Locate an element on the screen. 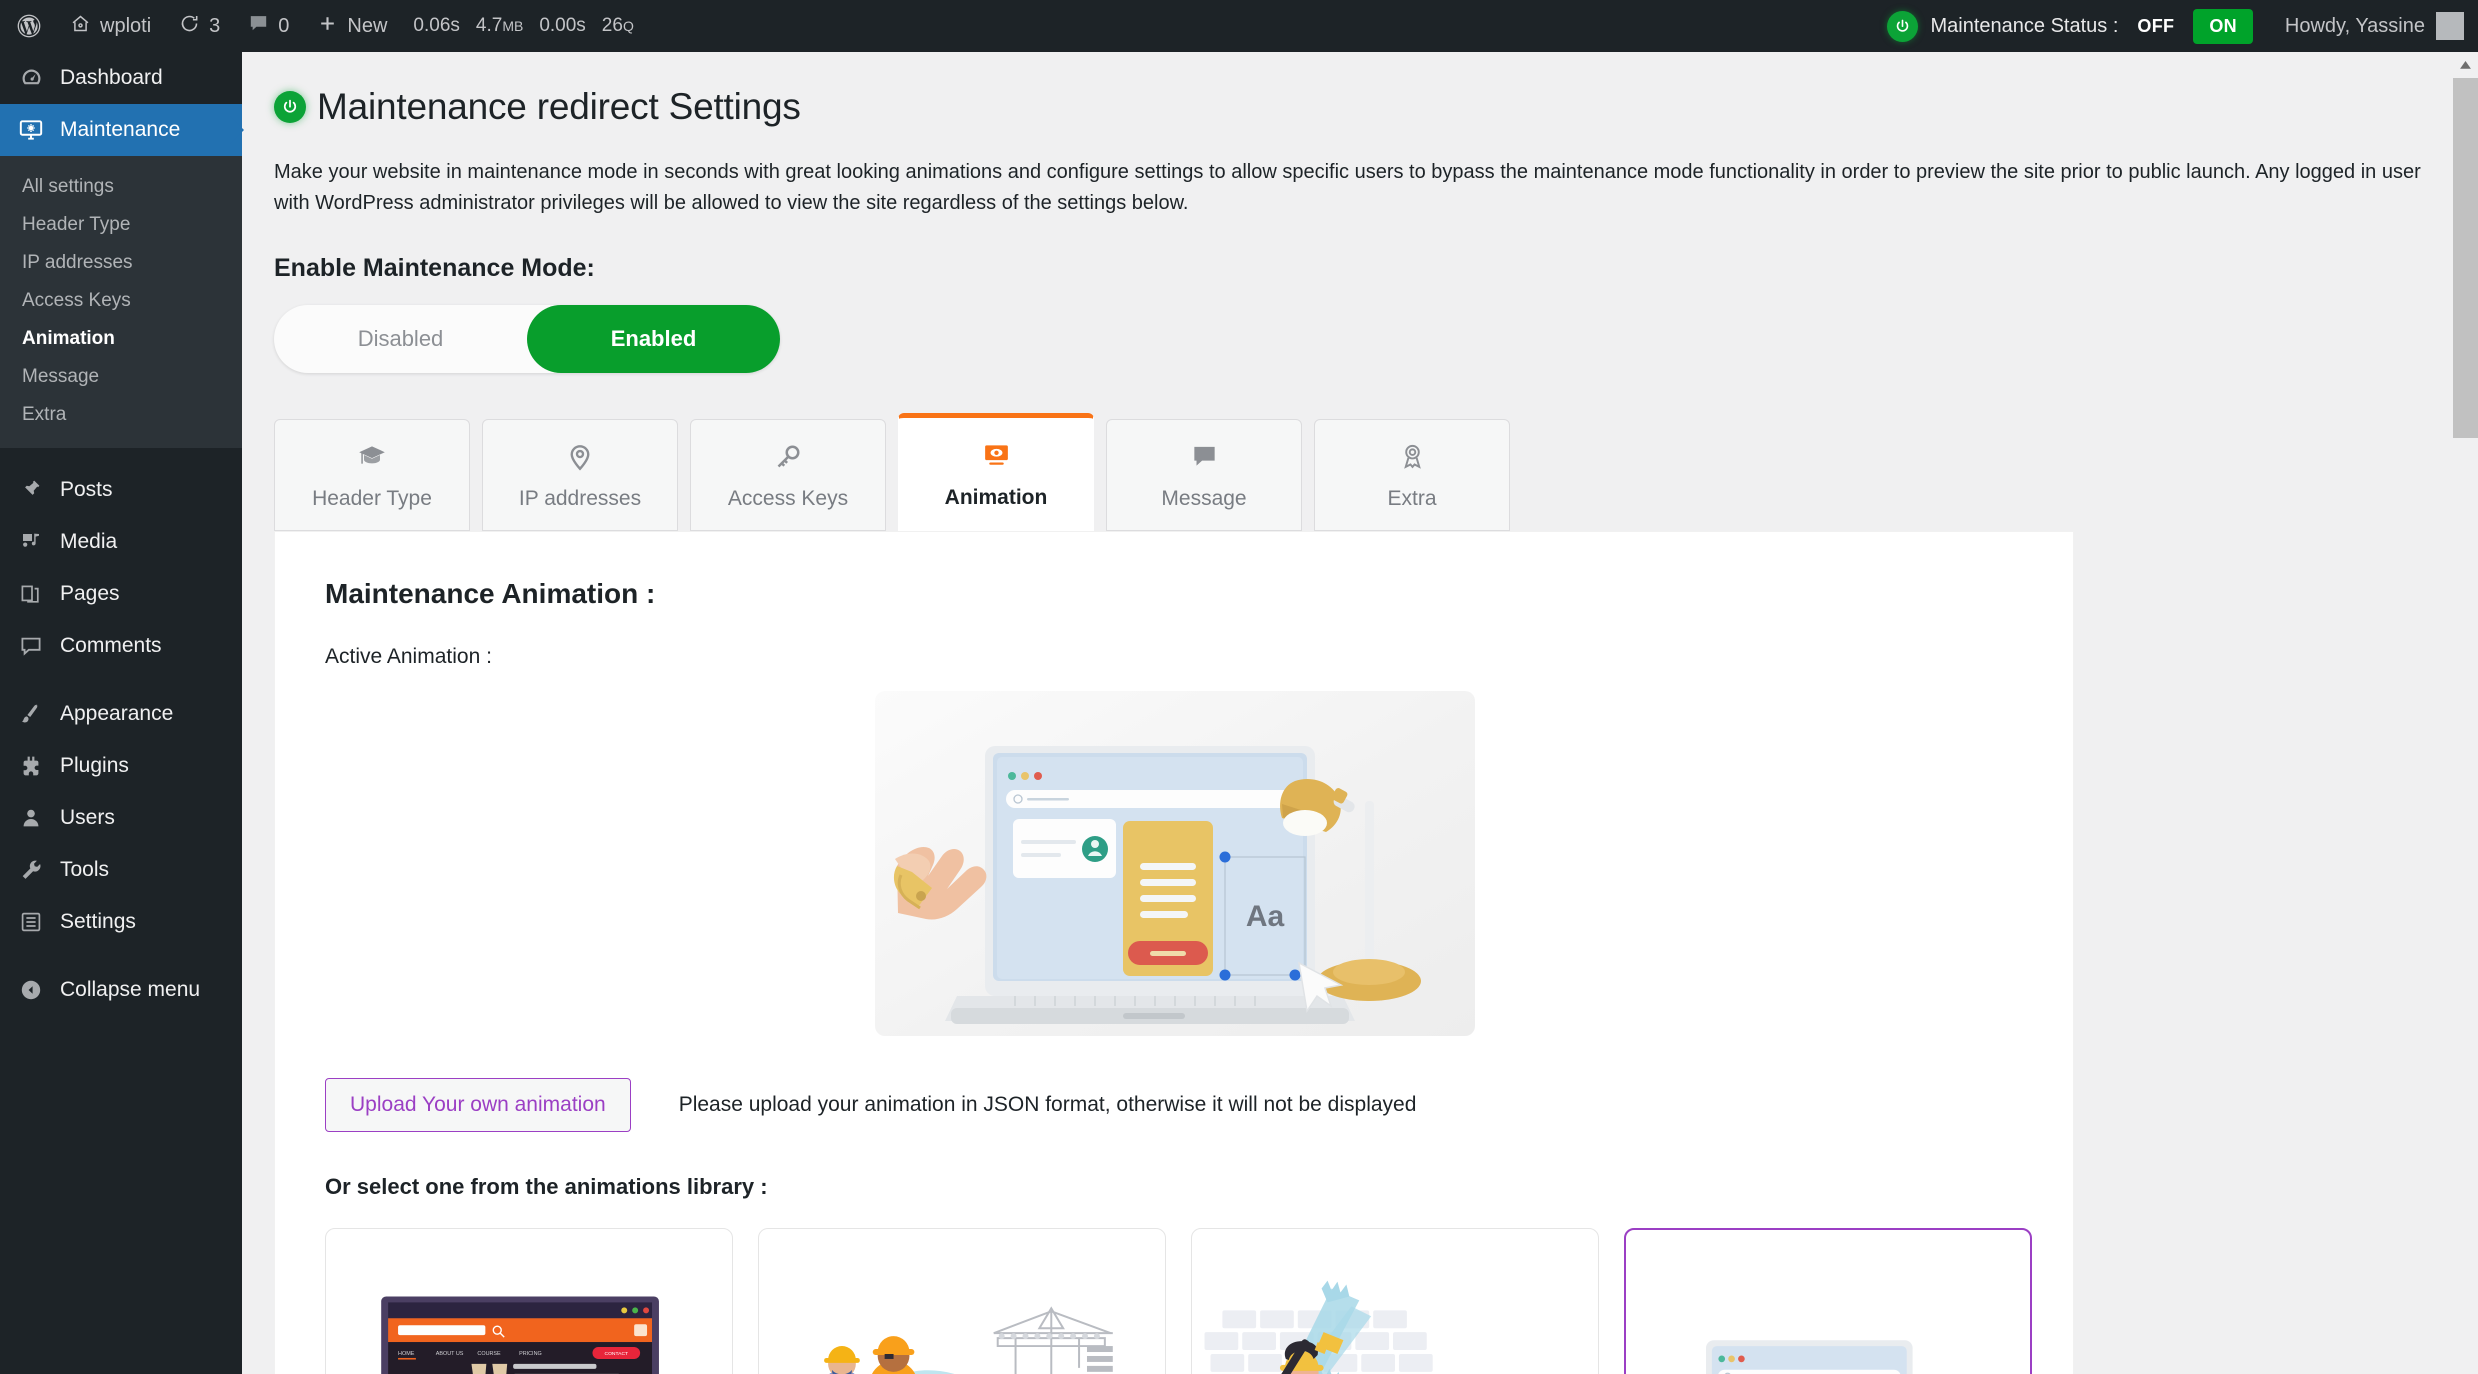 This screenshot has width=2478, height=1374. sidebar-item-tools: Tools is located at coordinates (121, 870).